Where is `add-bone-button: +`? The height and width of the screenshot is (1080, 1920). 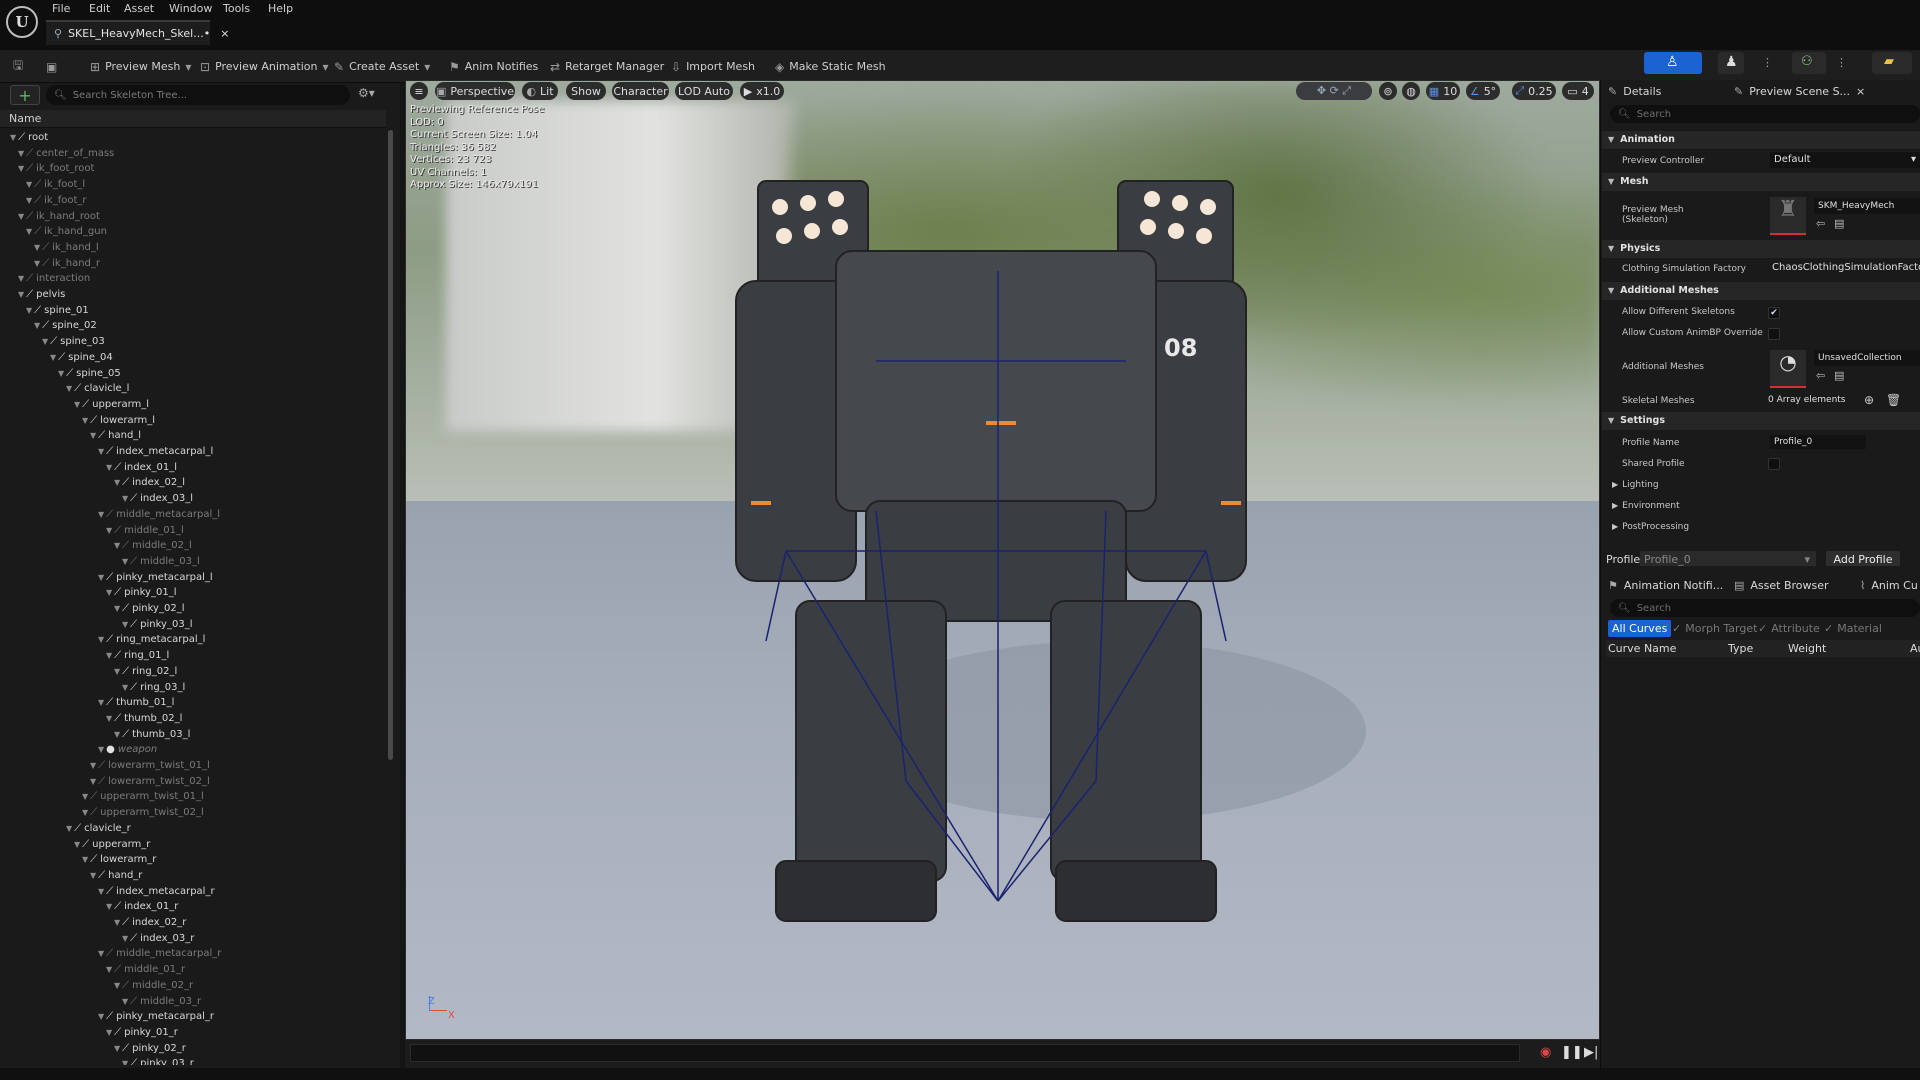
add-bone-button: + is located at coordinates (25, 95).